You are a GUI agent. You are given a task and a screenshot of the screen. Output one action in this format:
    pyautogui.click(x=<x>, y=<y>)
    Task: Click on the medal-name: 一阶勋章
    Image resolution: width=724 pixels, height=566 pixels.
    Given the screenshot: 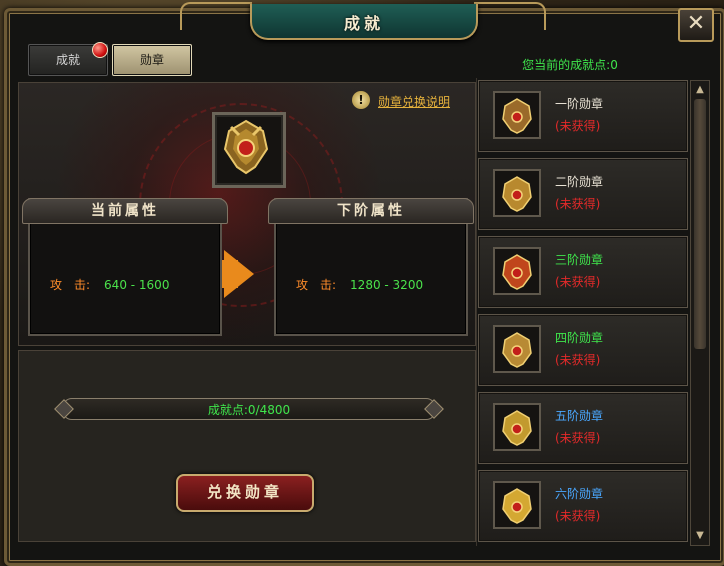 What is the action you would take?
    pyautogui.click(x=579, y=104)
    